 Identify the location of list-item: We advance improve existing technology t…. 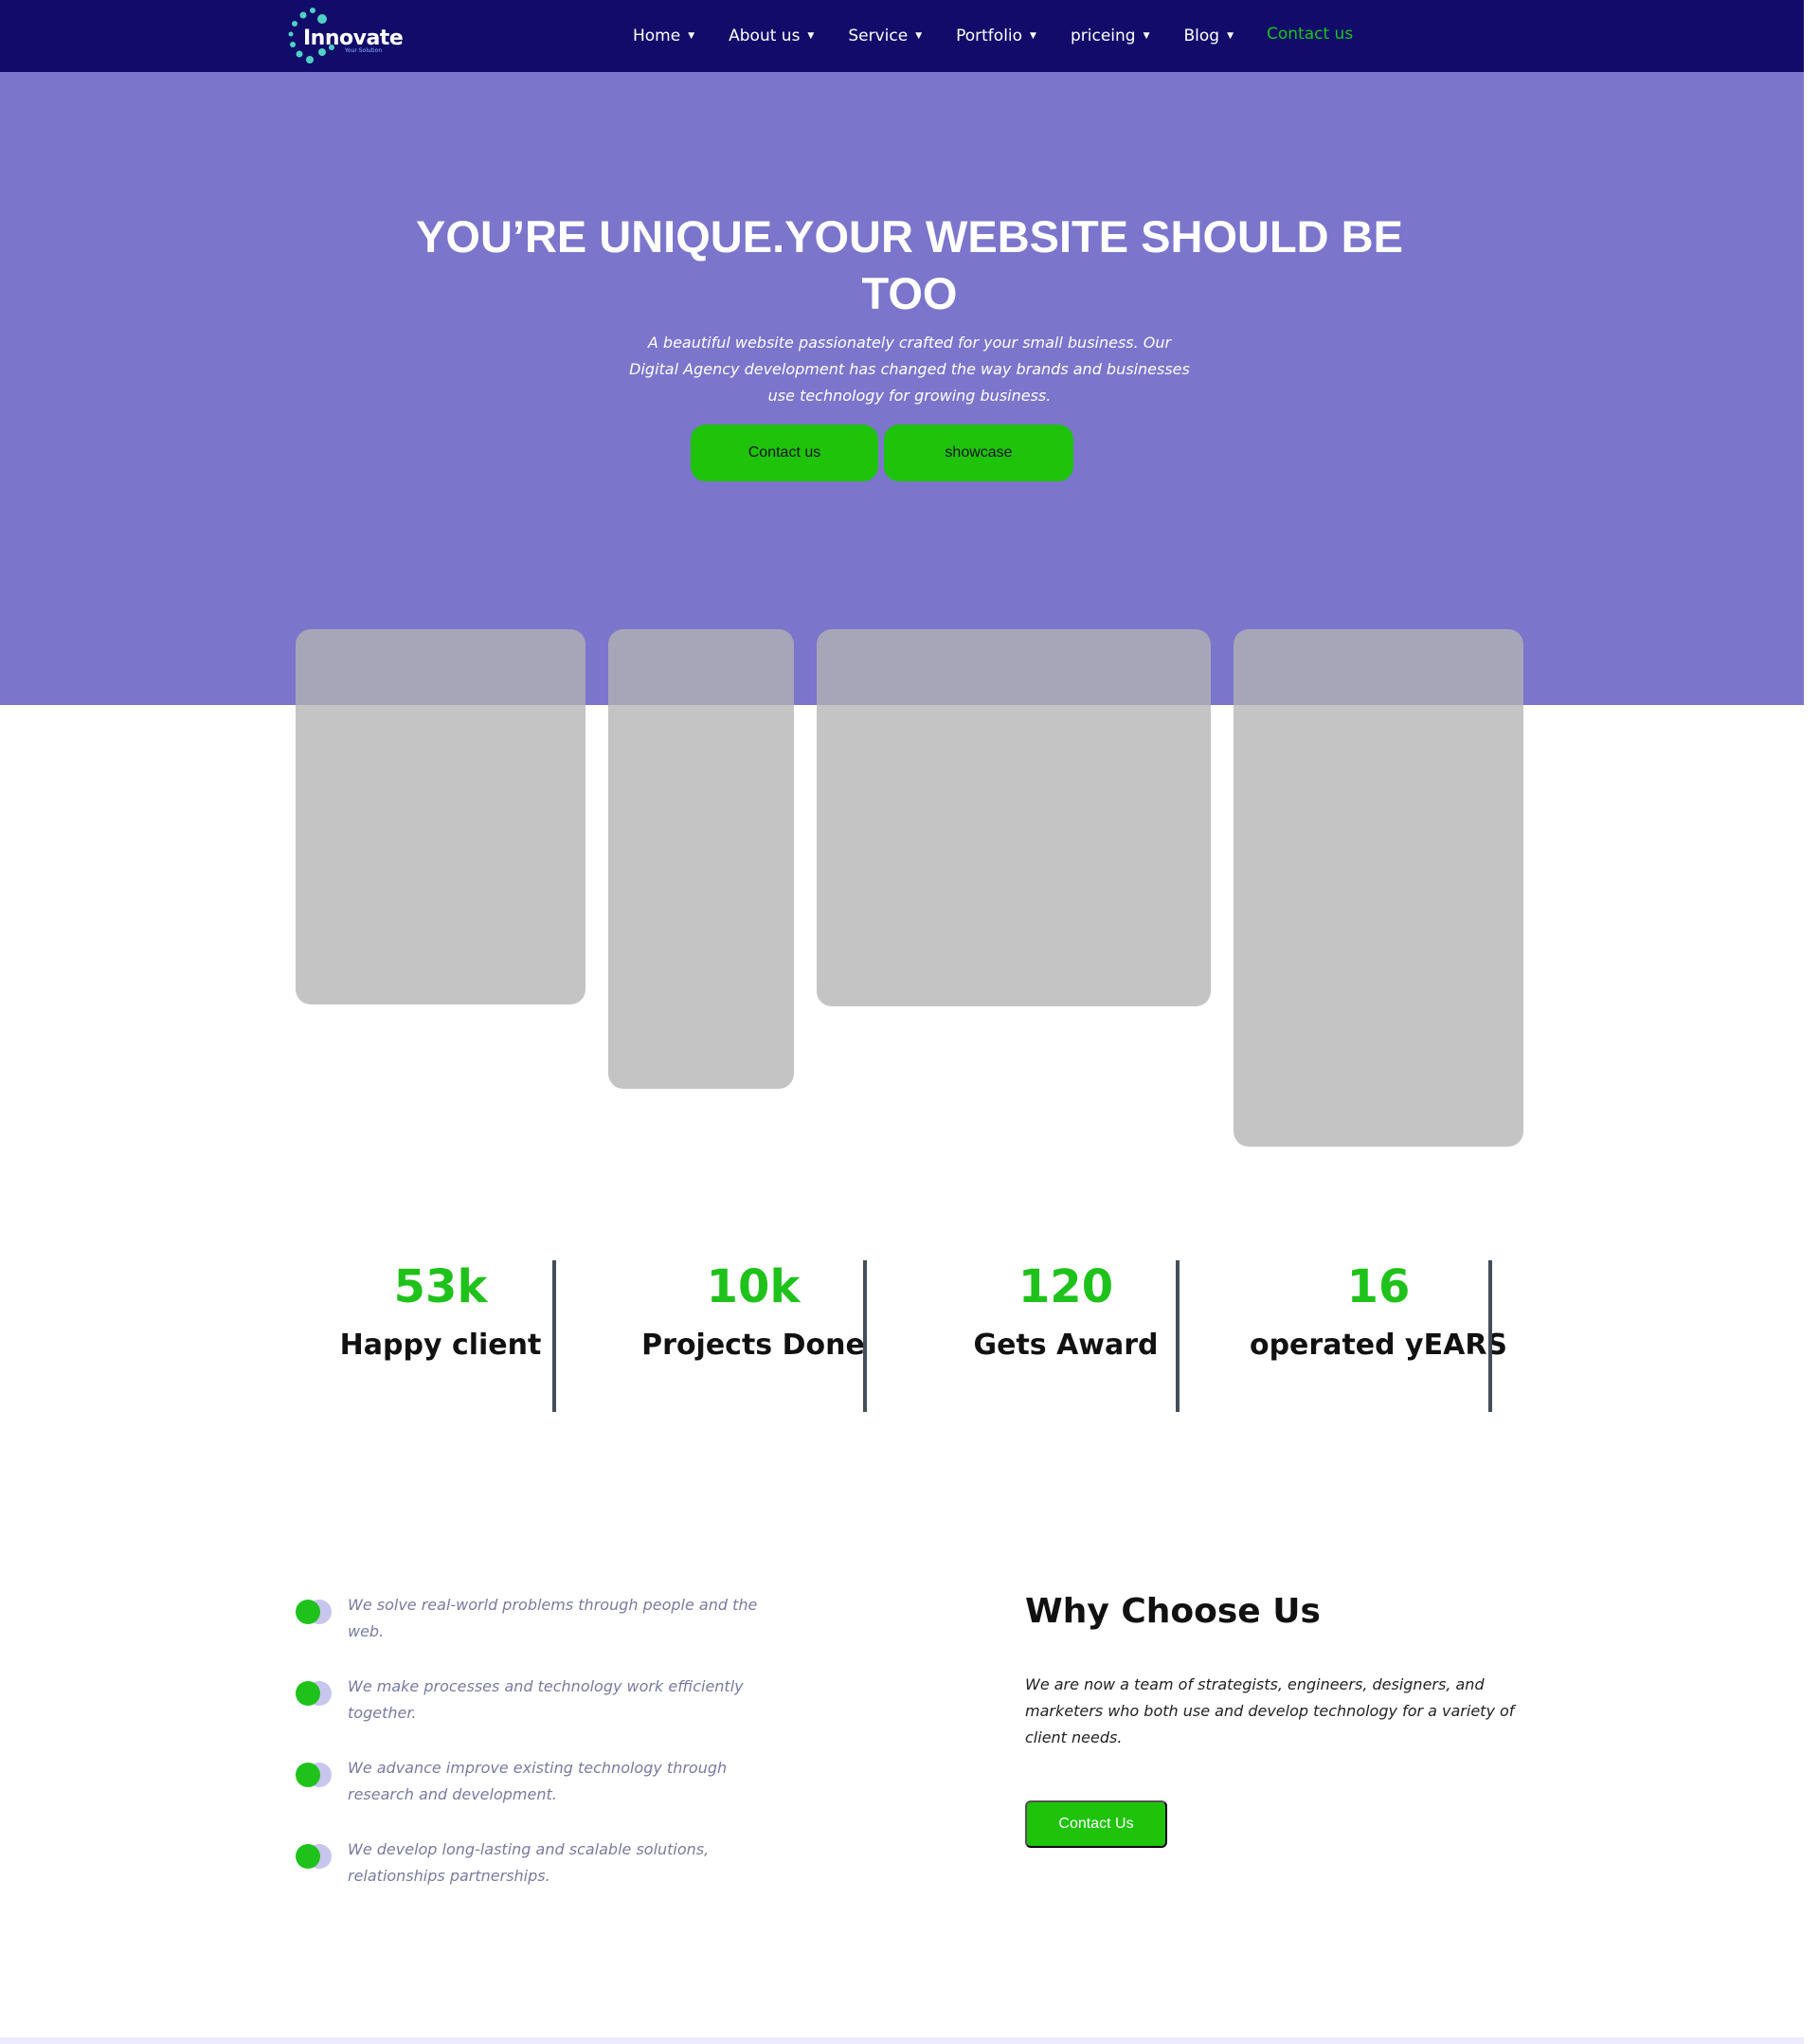
(542, 1796).